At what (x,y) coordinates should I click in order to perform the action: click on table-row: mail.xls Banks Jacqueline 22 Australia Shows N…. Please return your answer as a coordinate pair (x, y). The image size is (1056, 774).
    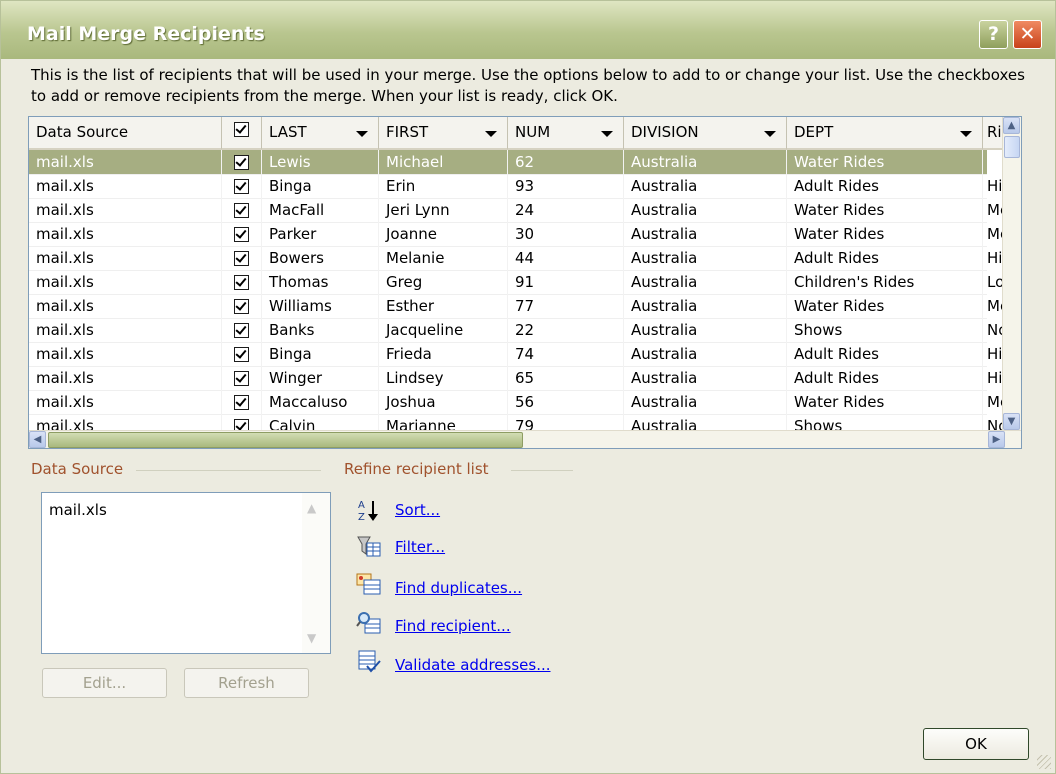
    Looking at the image, I should click on (517, 330).